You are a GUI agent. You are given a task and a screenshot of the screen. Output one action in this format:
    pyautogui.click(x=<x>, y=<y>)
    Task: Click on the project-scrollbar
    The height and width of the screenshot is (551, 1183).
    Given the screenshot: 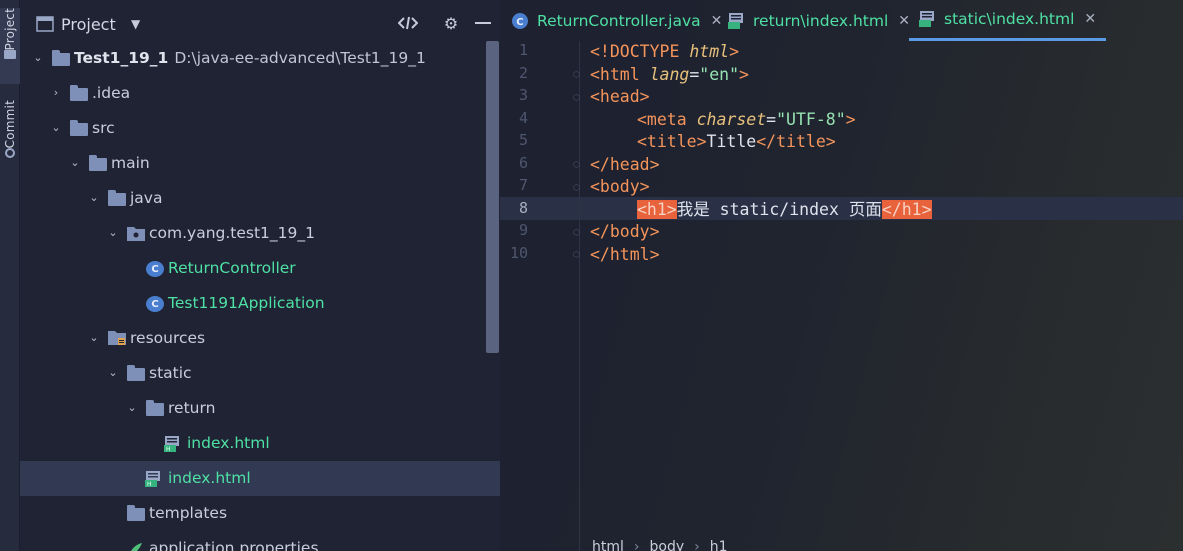 What is the action you would take?
    pyautogui.click(x=492, y=197)
    